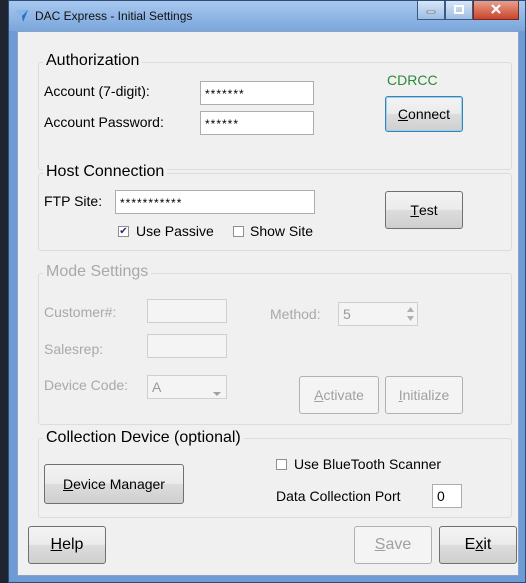 This screenshot has width=526, height=583. I want to click on customer-field, so click(187, 311).